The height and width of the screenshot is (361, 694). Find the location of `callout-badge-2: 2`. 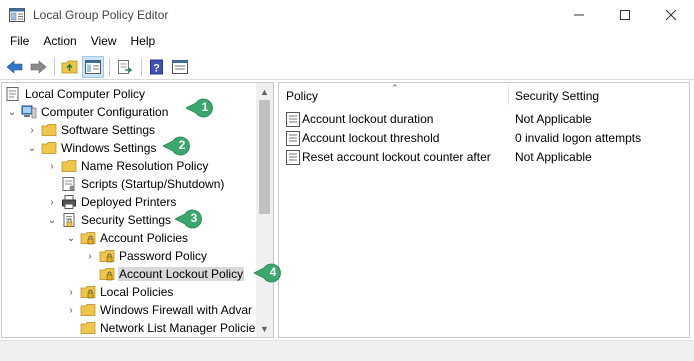

callout-badge-2: 2 is located at coordinates (178, 146).